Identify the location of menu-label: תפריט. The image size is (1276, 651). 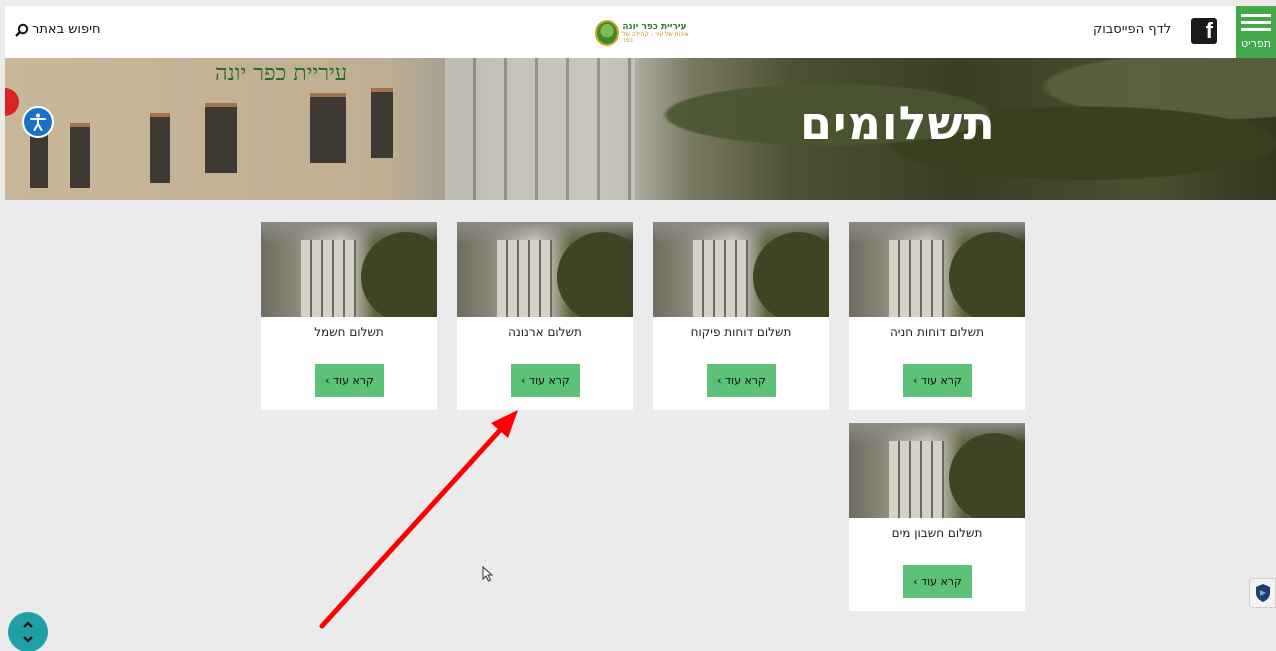
(1256, 43).